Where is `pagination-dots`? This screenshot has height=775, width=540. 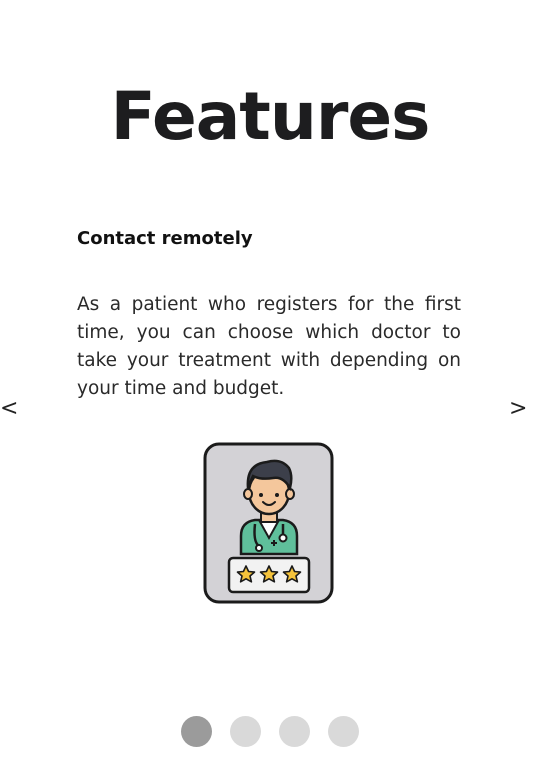
pagination-dots is located at coordinates (270, 731).